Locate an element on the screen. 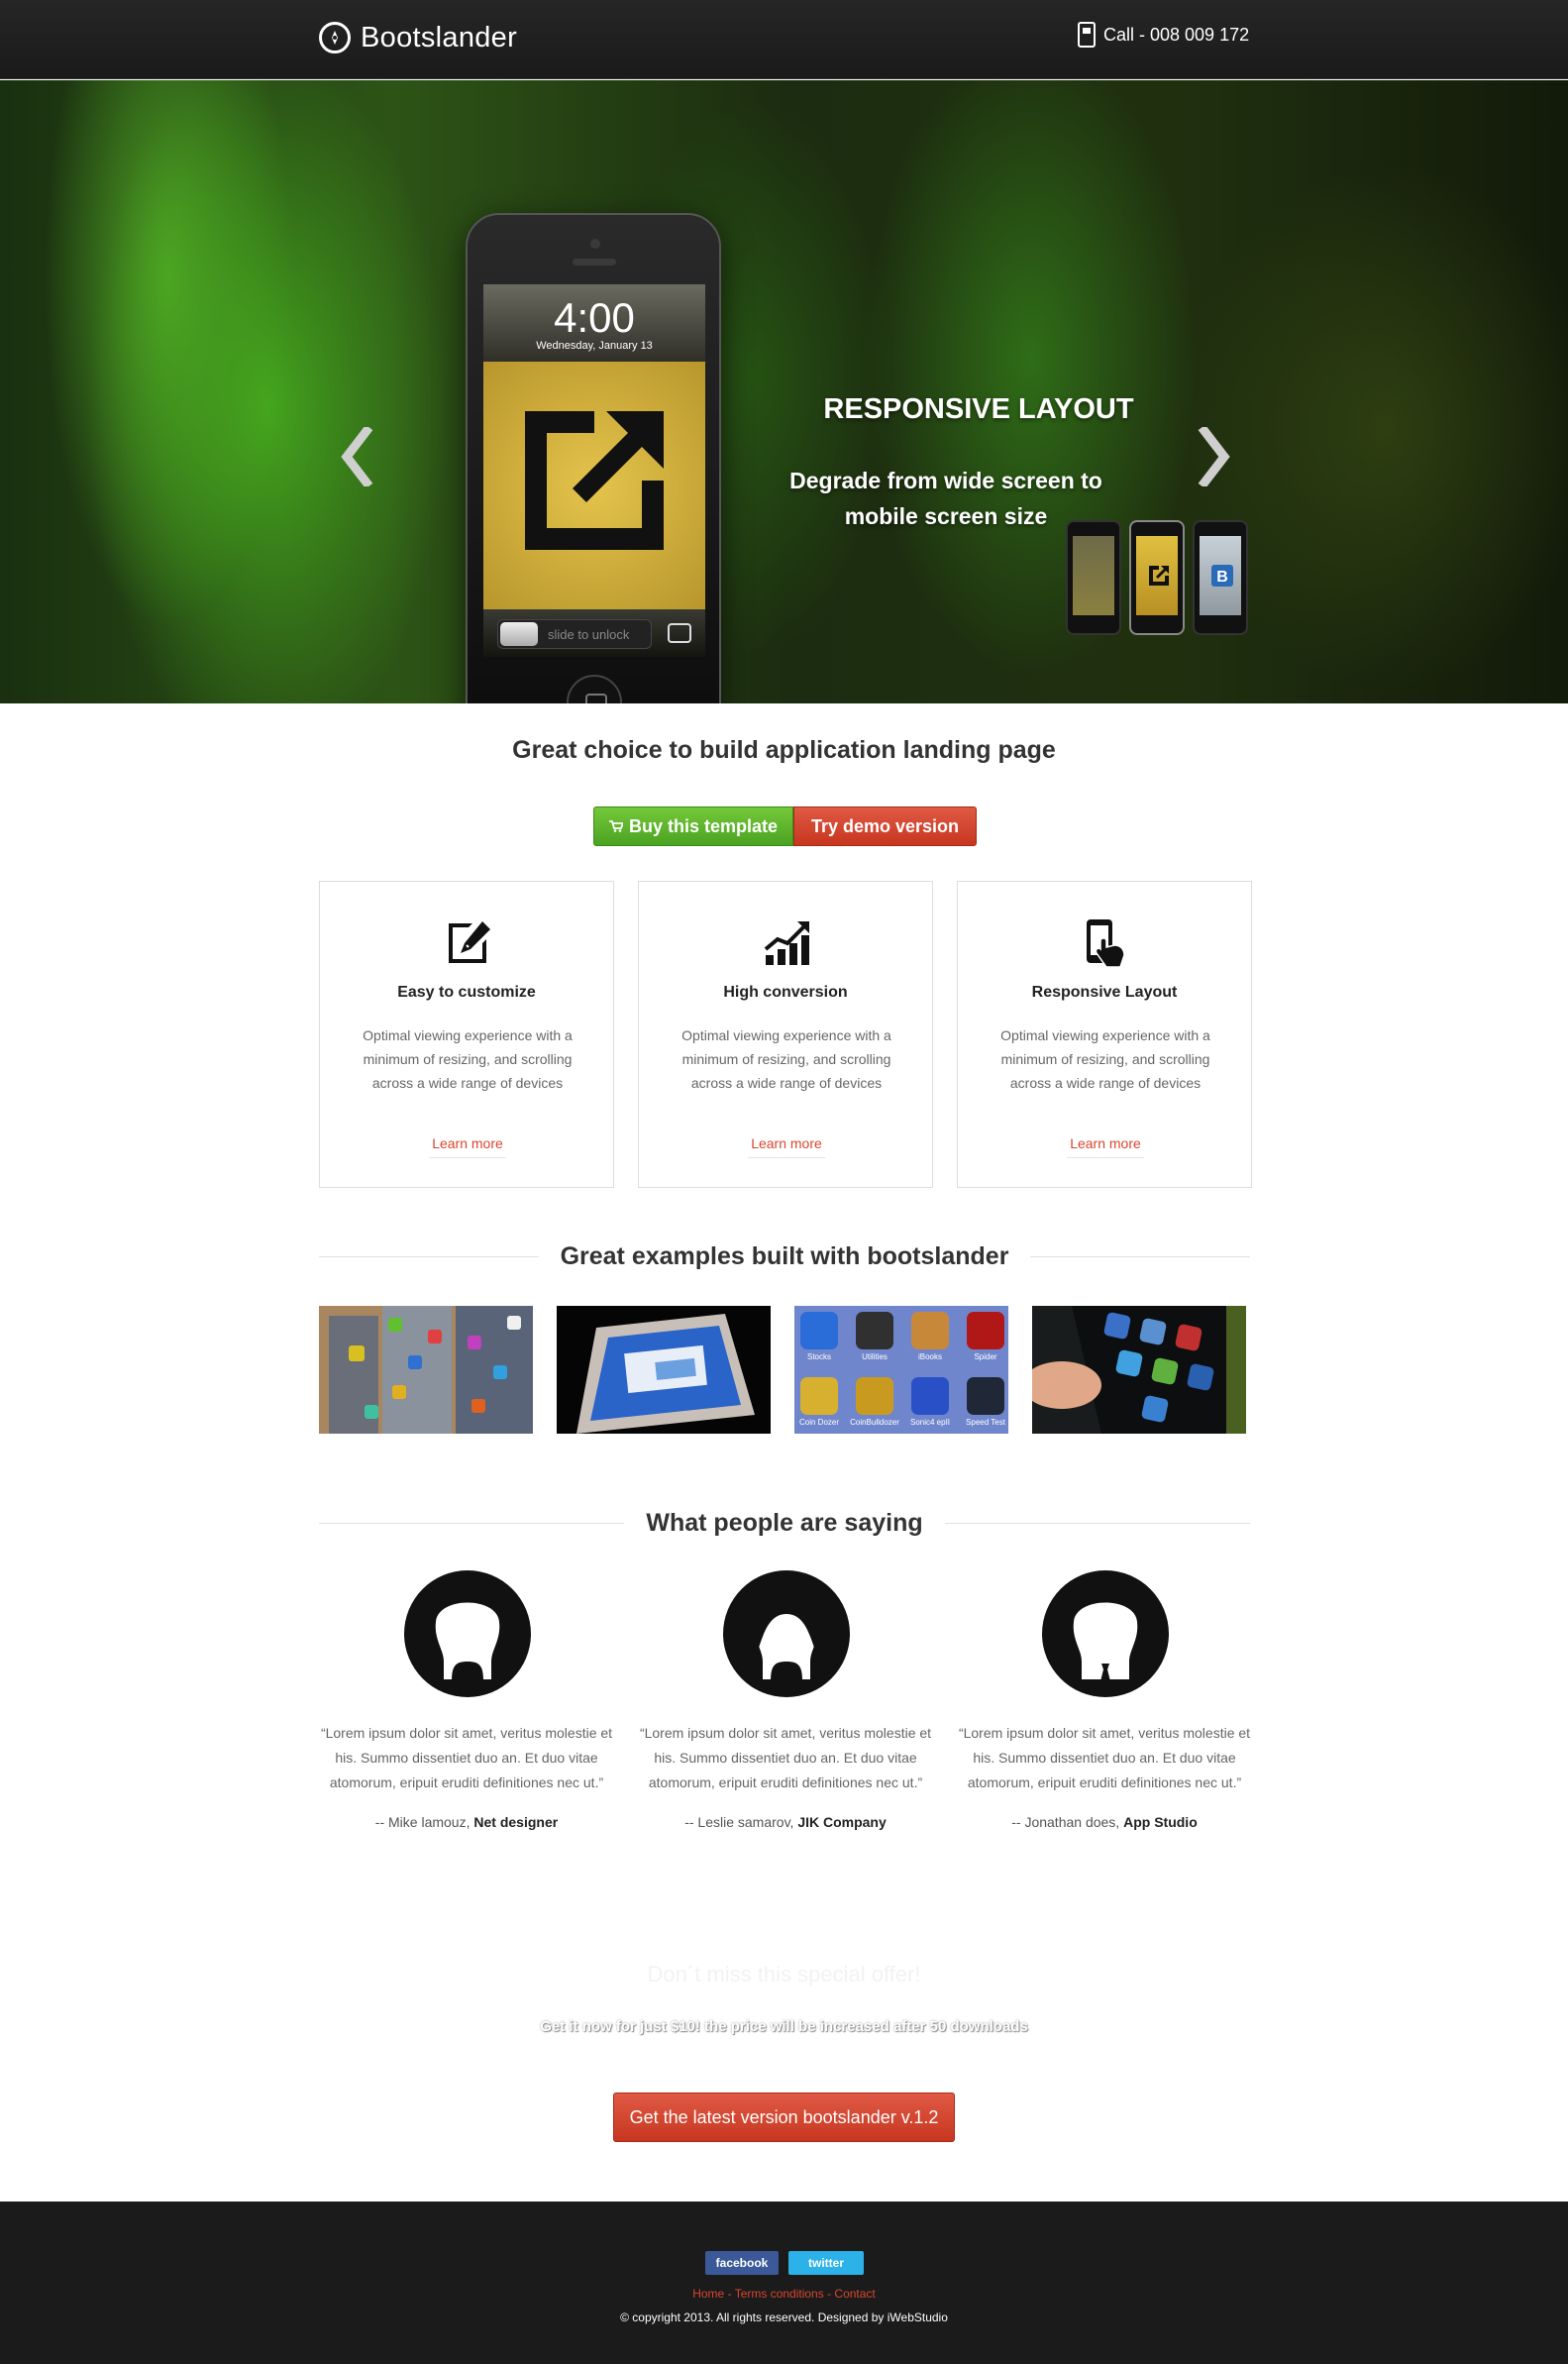 The height and width of the screenshot is (2364, 1568). phone-icon is located at coordinates (1087, 35).